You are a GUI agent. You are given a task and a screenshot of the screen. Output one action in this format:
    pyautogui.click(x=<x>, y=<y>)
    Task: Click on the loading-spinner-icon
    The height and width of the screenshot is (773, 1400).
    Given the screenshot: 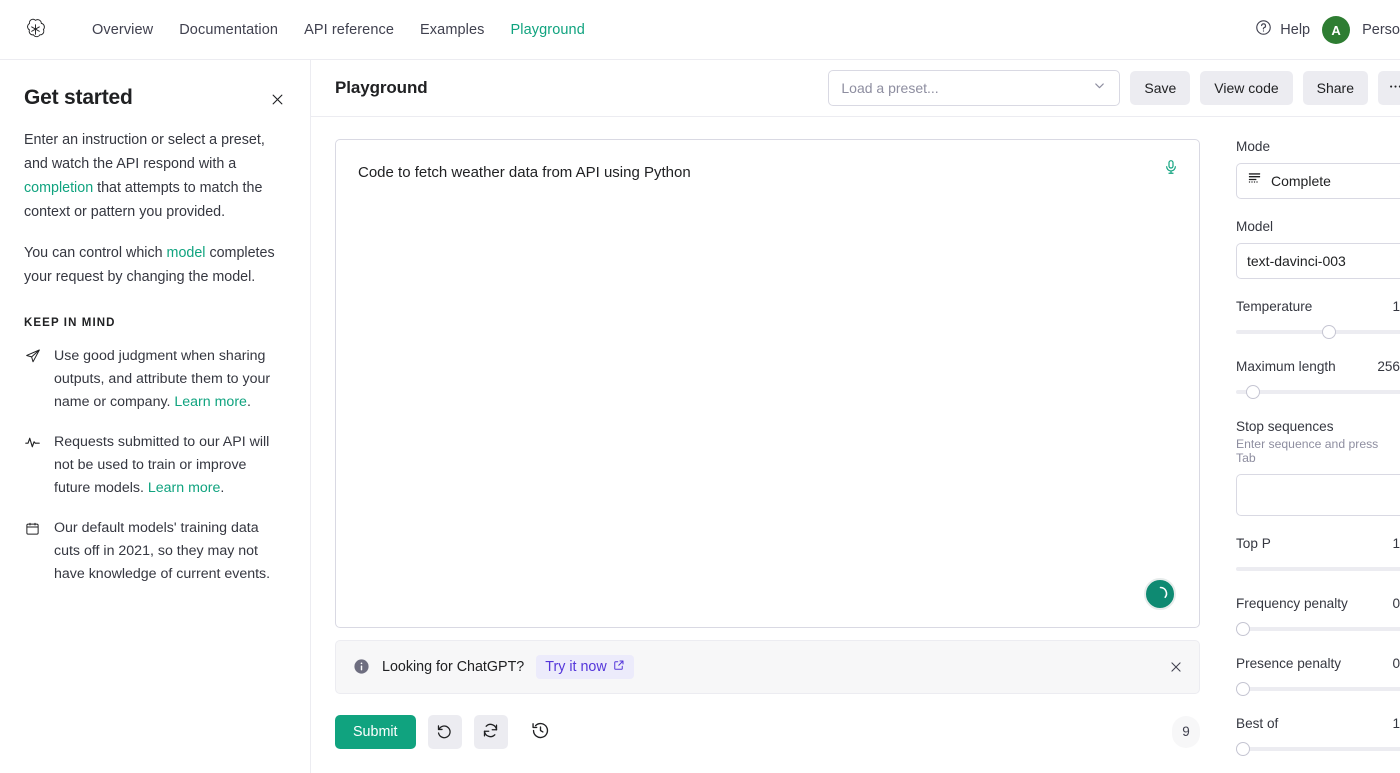 What is the action you would take?
    pyautogui.click(x=1160, y=593)
    